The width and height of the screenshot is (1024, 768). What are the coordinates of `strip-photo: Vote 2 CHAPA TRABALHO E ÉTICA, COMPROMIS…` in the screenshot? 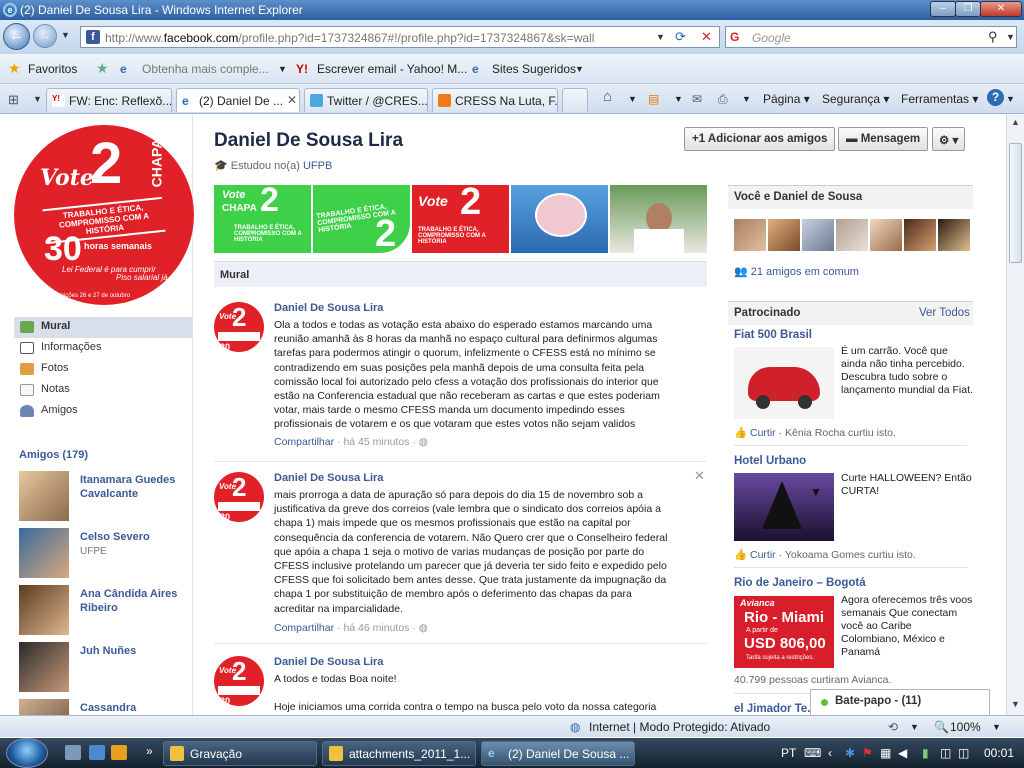 It's located at (262, 219).